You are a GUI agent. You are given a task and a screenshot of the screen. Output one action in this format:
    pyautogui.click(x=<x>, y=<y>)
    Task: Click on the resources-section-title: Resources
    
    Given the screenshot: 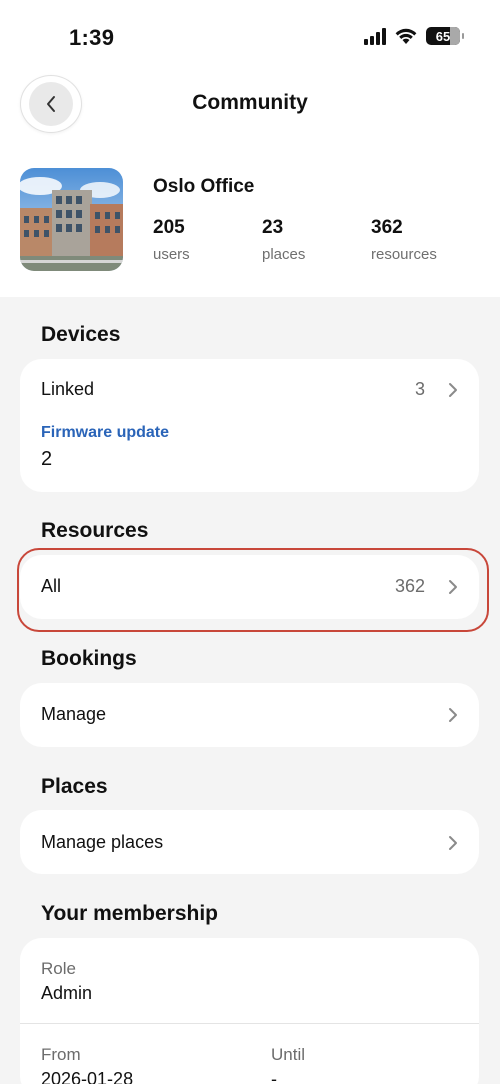 What is the action you would take?
    pyautogui.click(x=95, y=530)
    